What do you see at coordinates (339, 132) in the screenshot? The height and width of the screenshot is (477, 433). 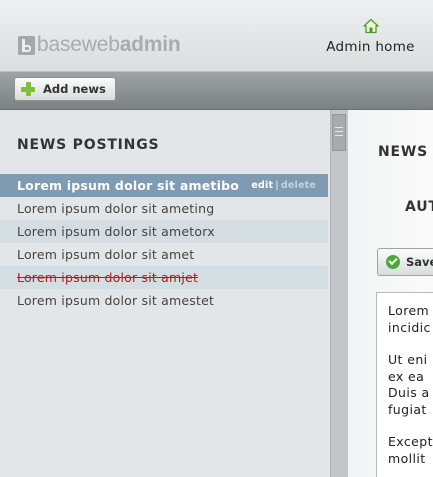 I see `scrollbar-thumb` at bounding box center [339, 132].